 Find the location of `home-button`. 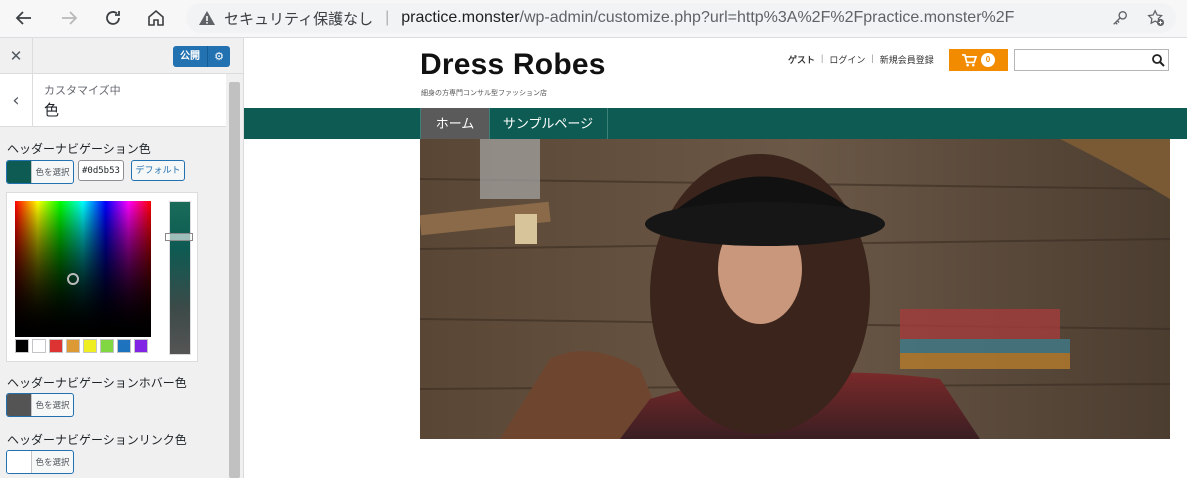

home-button is located at coordinates (156, 18).